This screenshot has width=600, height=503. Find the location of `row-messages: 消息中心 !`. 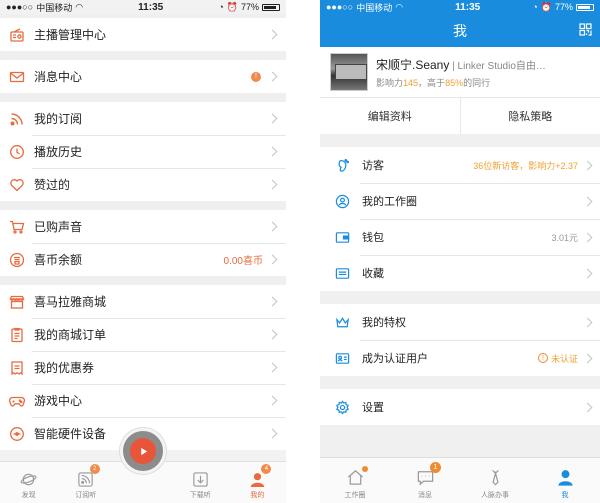

row-messages: 消息中心 ! is located at coordinates (143, 76).